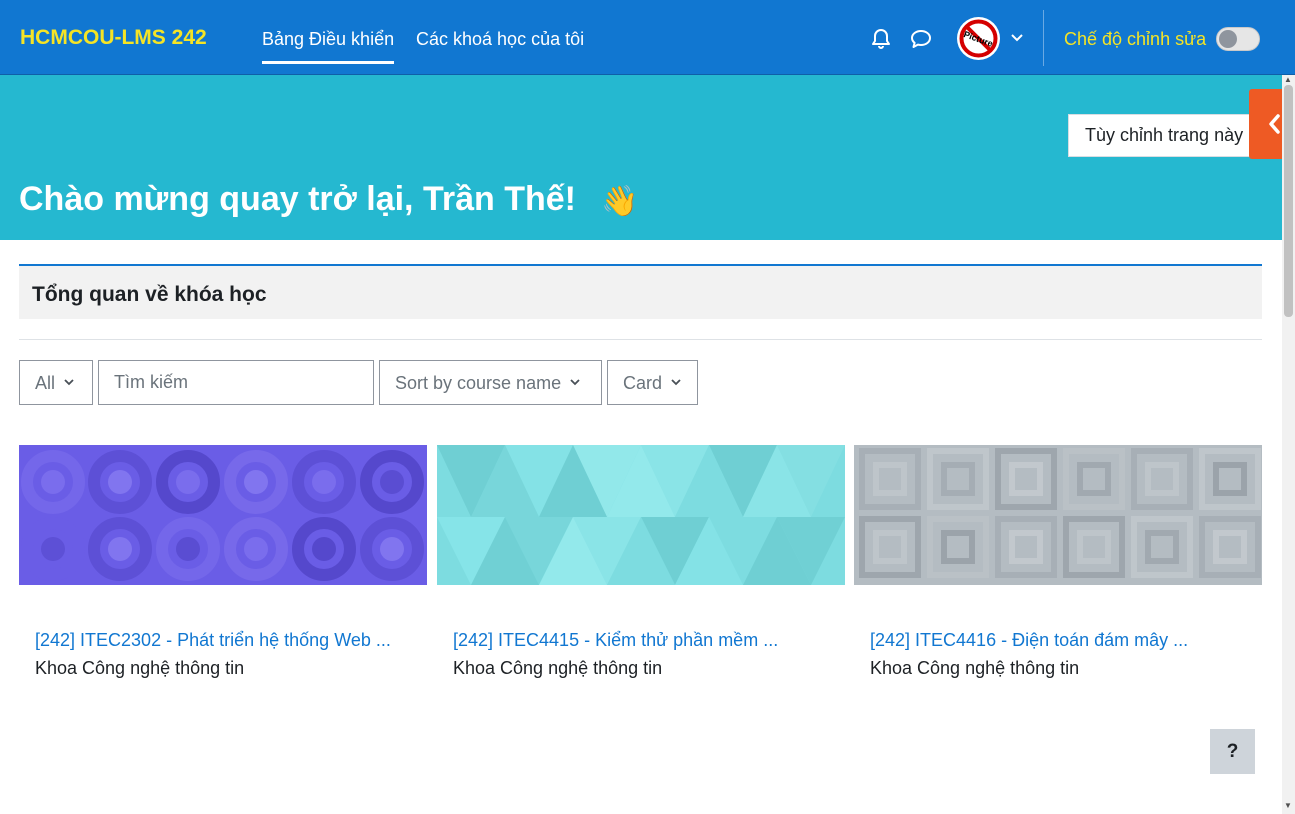 The image size is (1295, 814). I want to click on sort-dropdown: Sort by course name, so click(490, 382).